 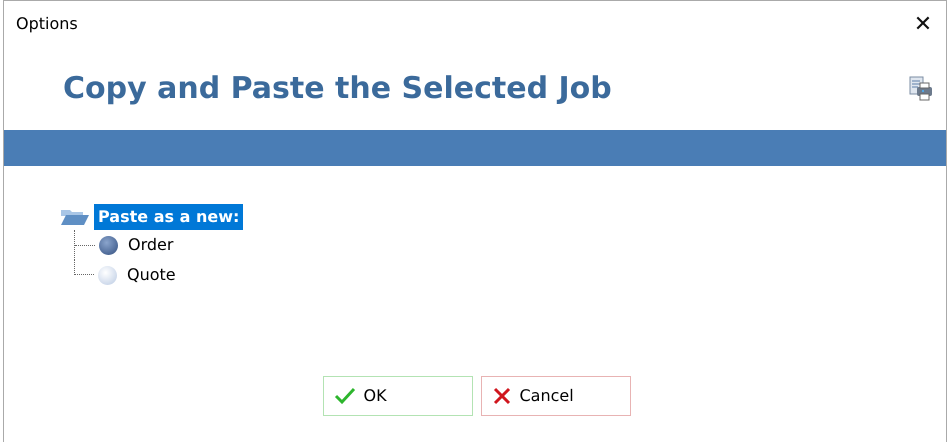 What do you see at coordinates (502, 396) in the screenshot?
I see `x-icon` at bounding box center [502, 396].